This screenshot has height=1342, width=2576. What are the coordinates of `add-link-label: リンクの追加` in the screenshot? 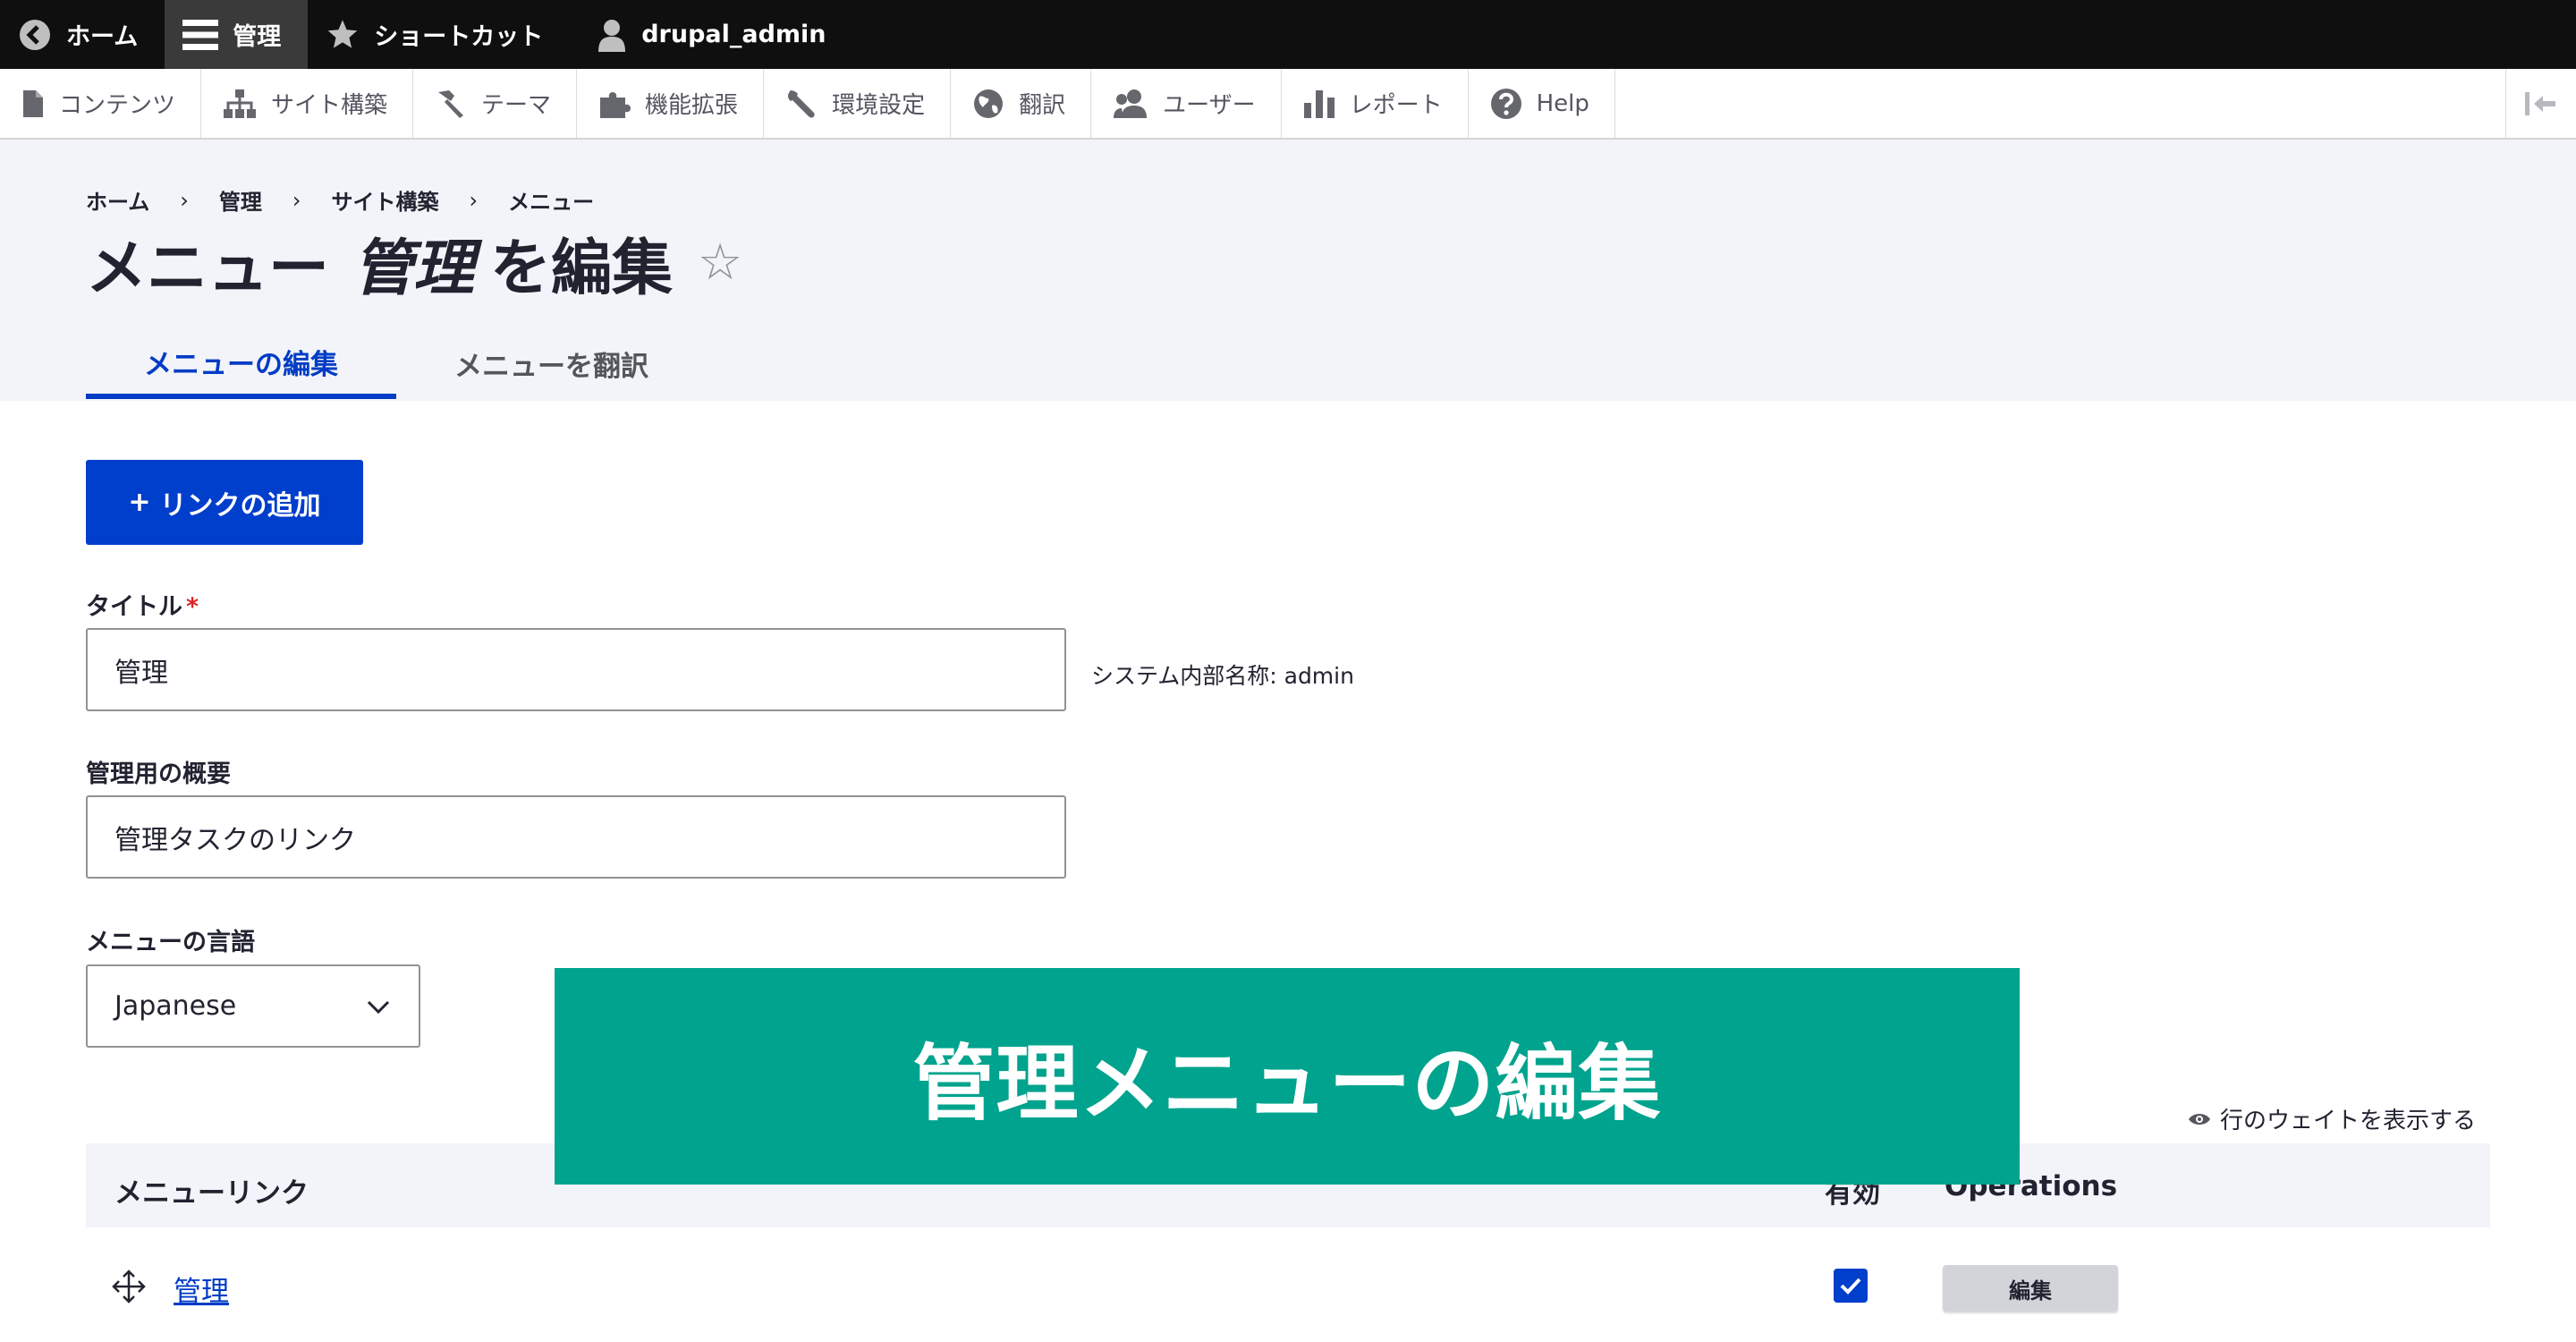 It's located at (240, 506).